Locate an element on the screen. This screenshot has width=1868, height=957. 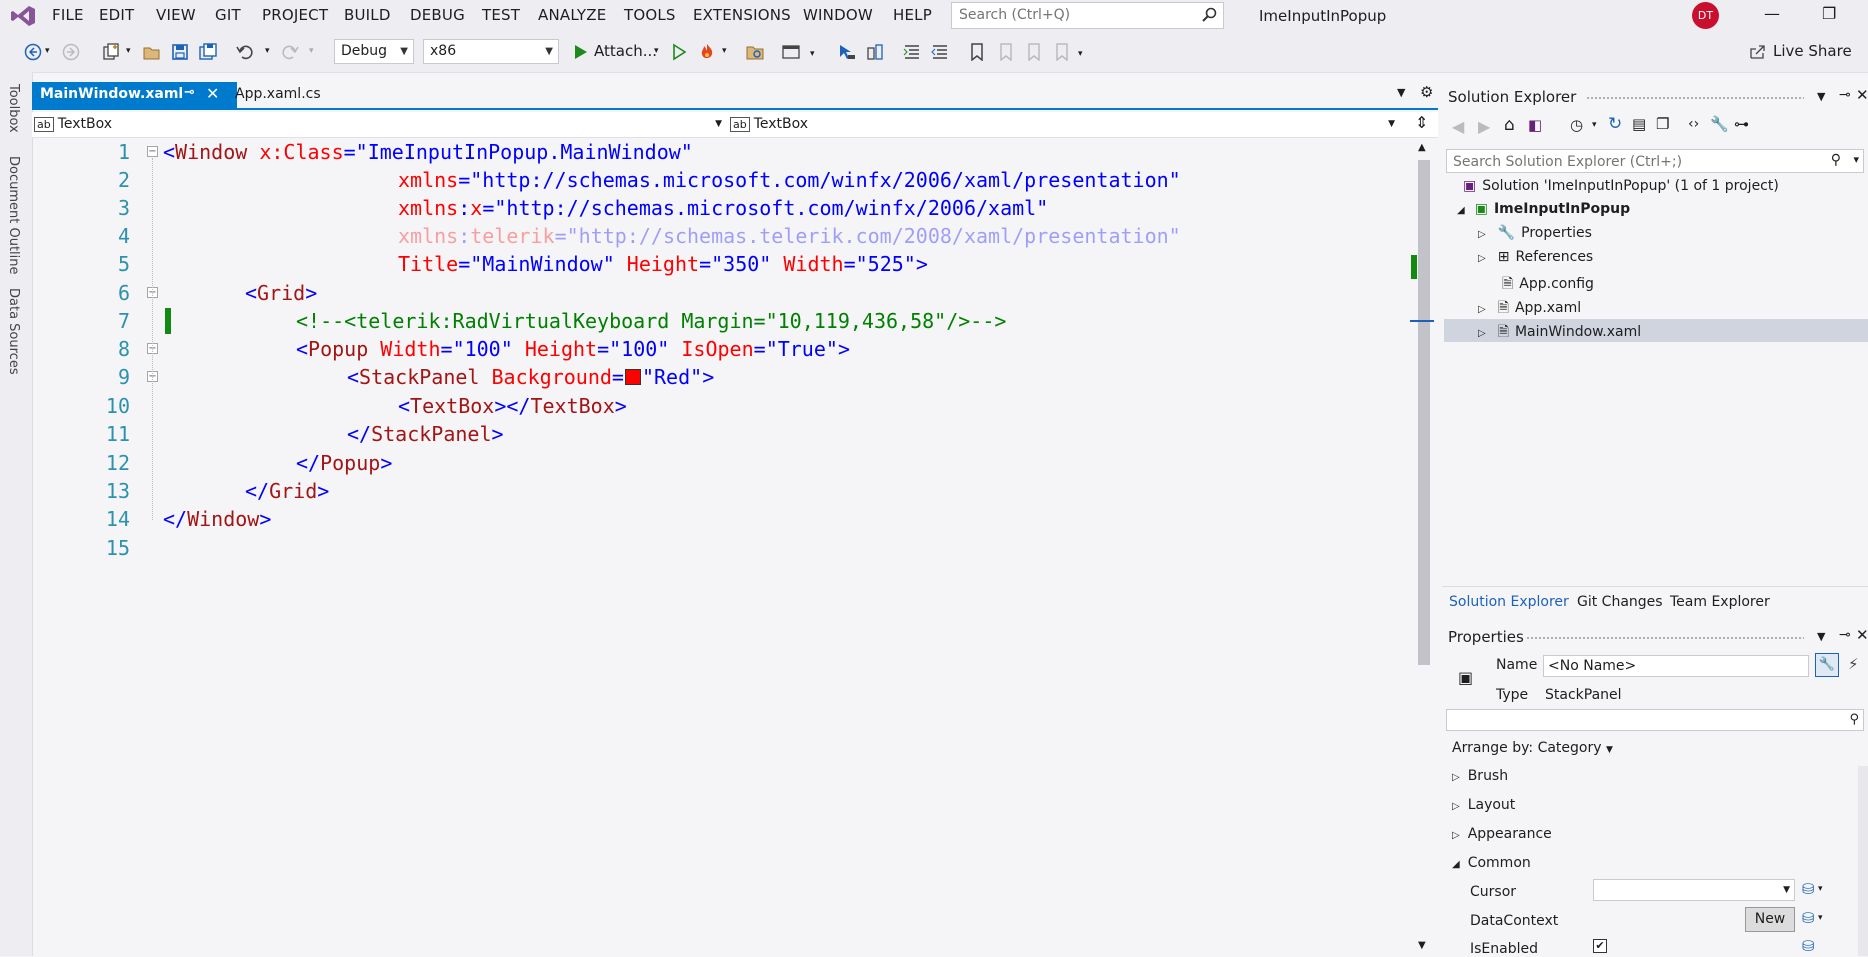
clear-bookmarks-icon is located at coordinates (1061, 52).